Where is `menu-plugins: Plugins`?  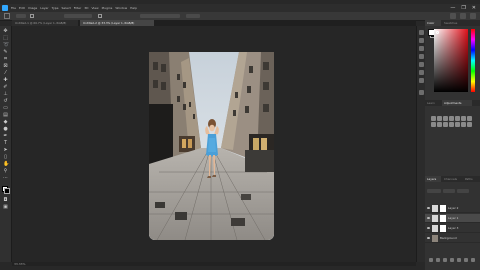
menu-plugins: Plugins is located at coordinates (107, 8).